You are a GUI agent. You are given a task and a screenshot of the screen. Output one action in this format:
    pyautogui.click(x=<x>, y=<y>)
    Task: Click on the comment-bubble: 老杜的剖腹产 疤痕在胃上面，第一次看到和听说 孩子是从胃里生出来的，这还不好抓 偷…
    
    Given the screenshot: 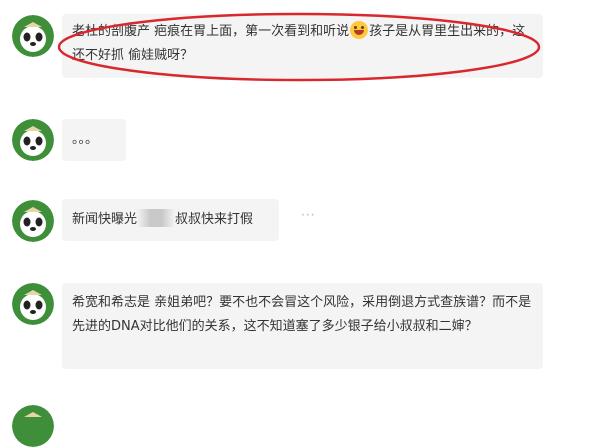 What is the action you would take?
    pyautogui.click(x=302, y=46)
    